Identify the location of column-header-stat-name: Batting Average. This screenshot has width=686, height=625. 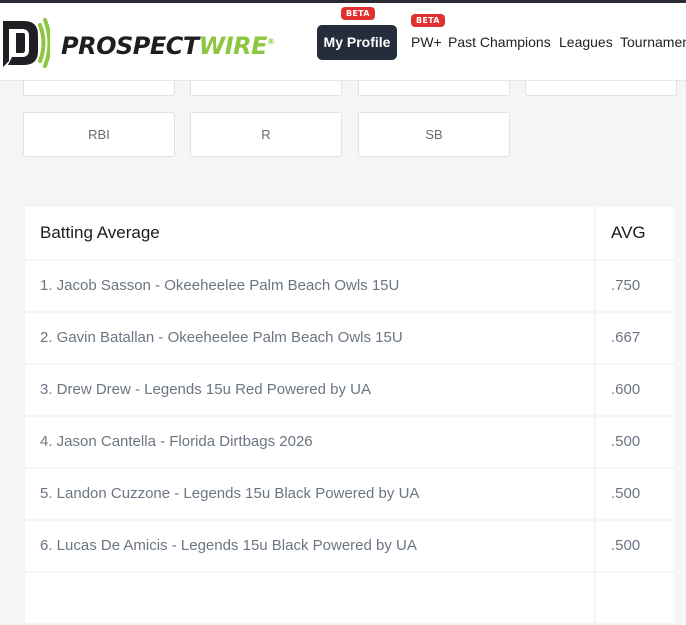
(309, 233).